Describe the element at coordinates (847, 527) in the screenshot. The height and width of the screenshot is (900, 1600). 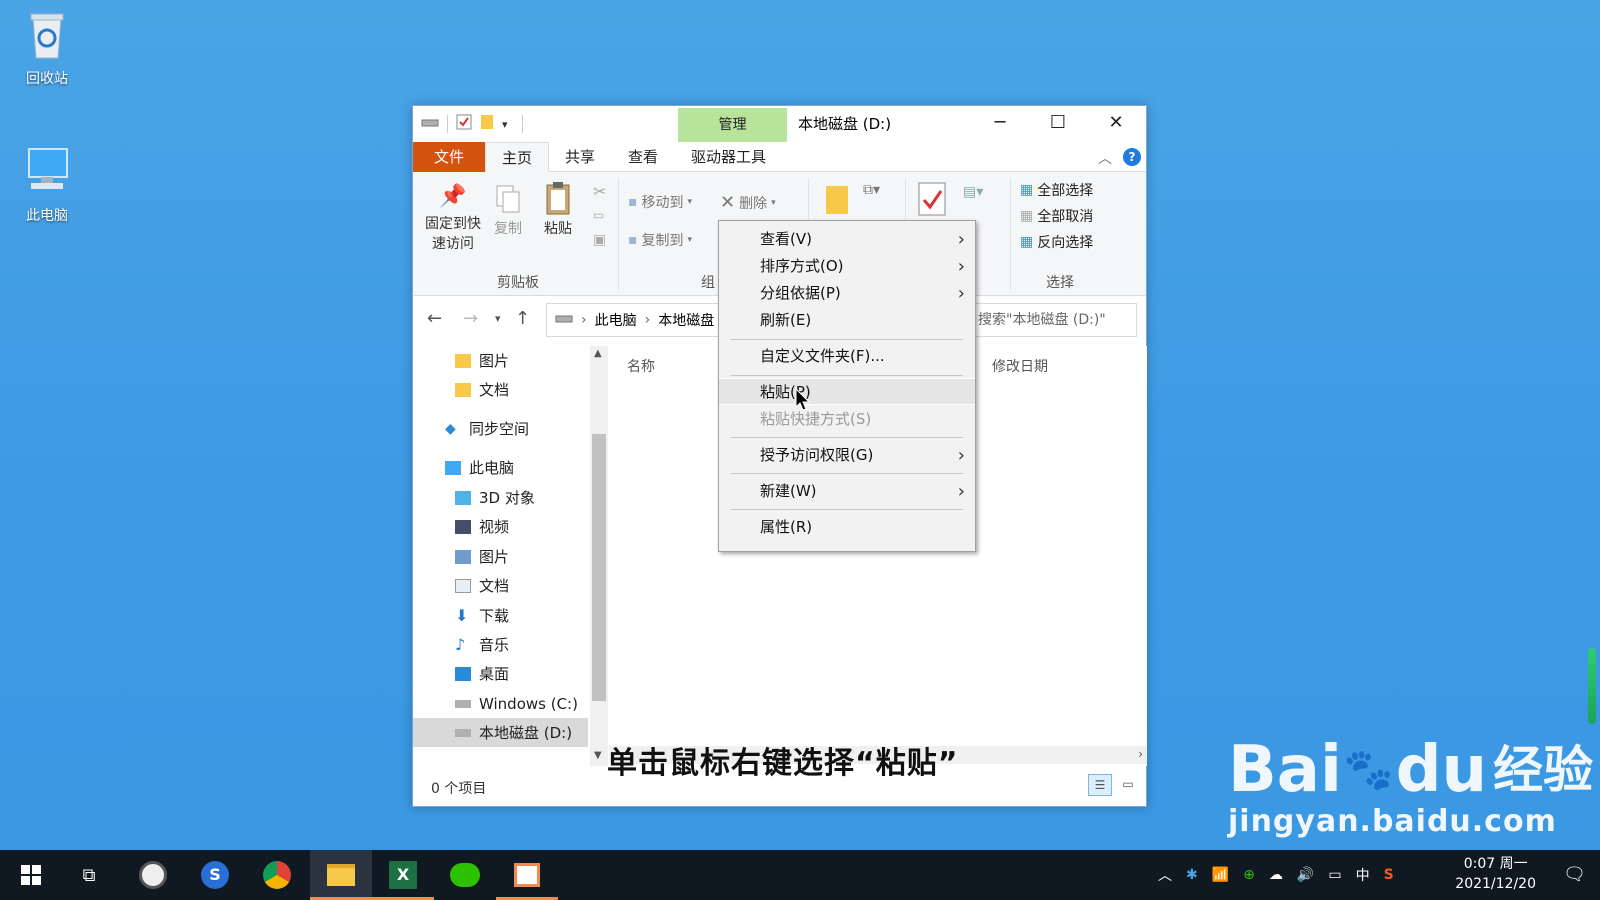
I see `menu-item-properties: 属性(R)` at that location.